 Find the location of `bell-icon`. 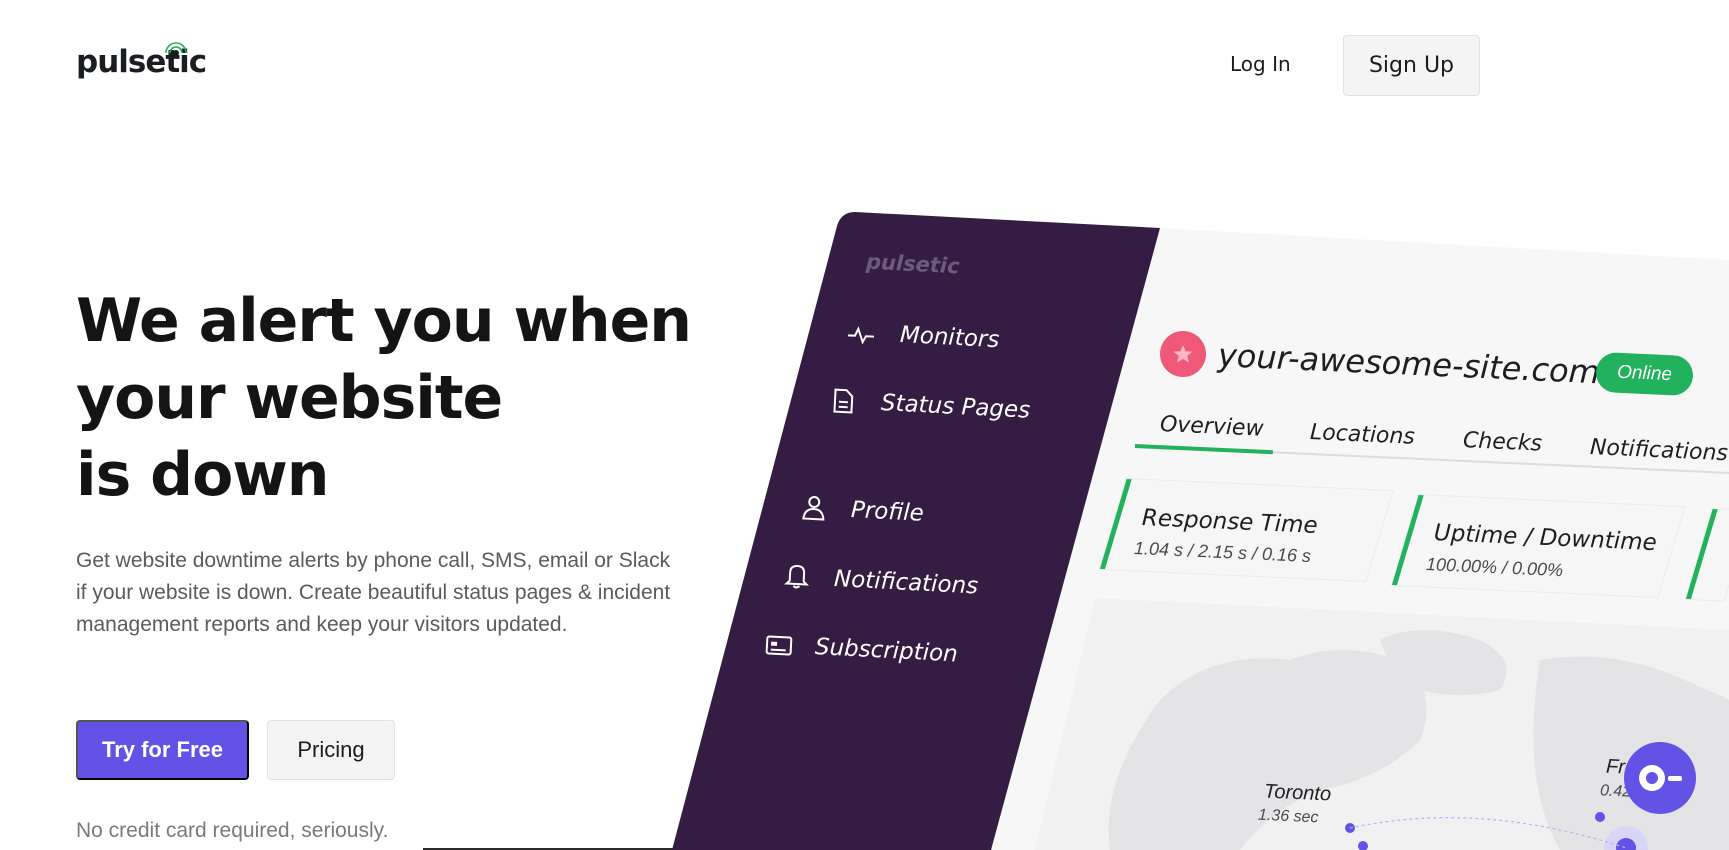

bell-icon is located at coordinates (796, 577).